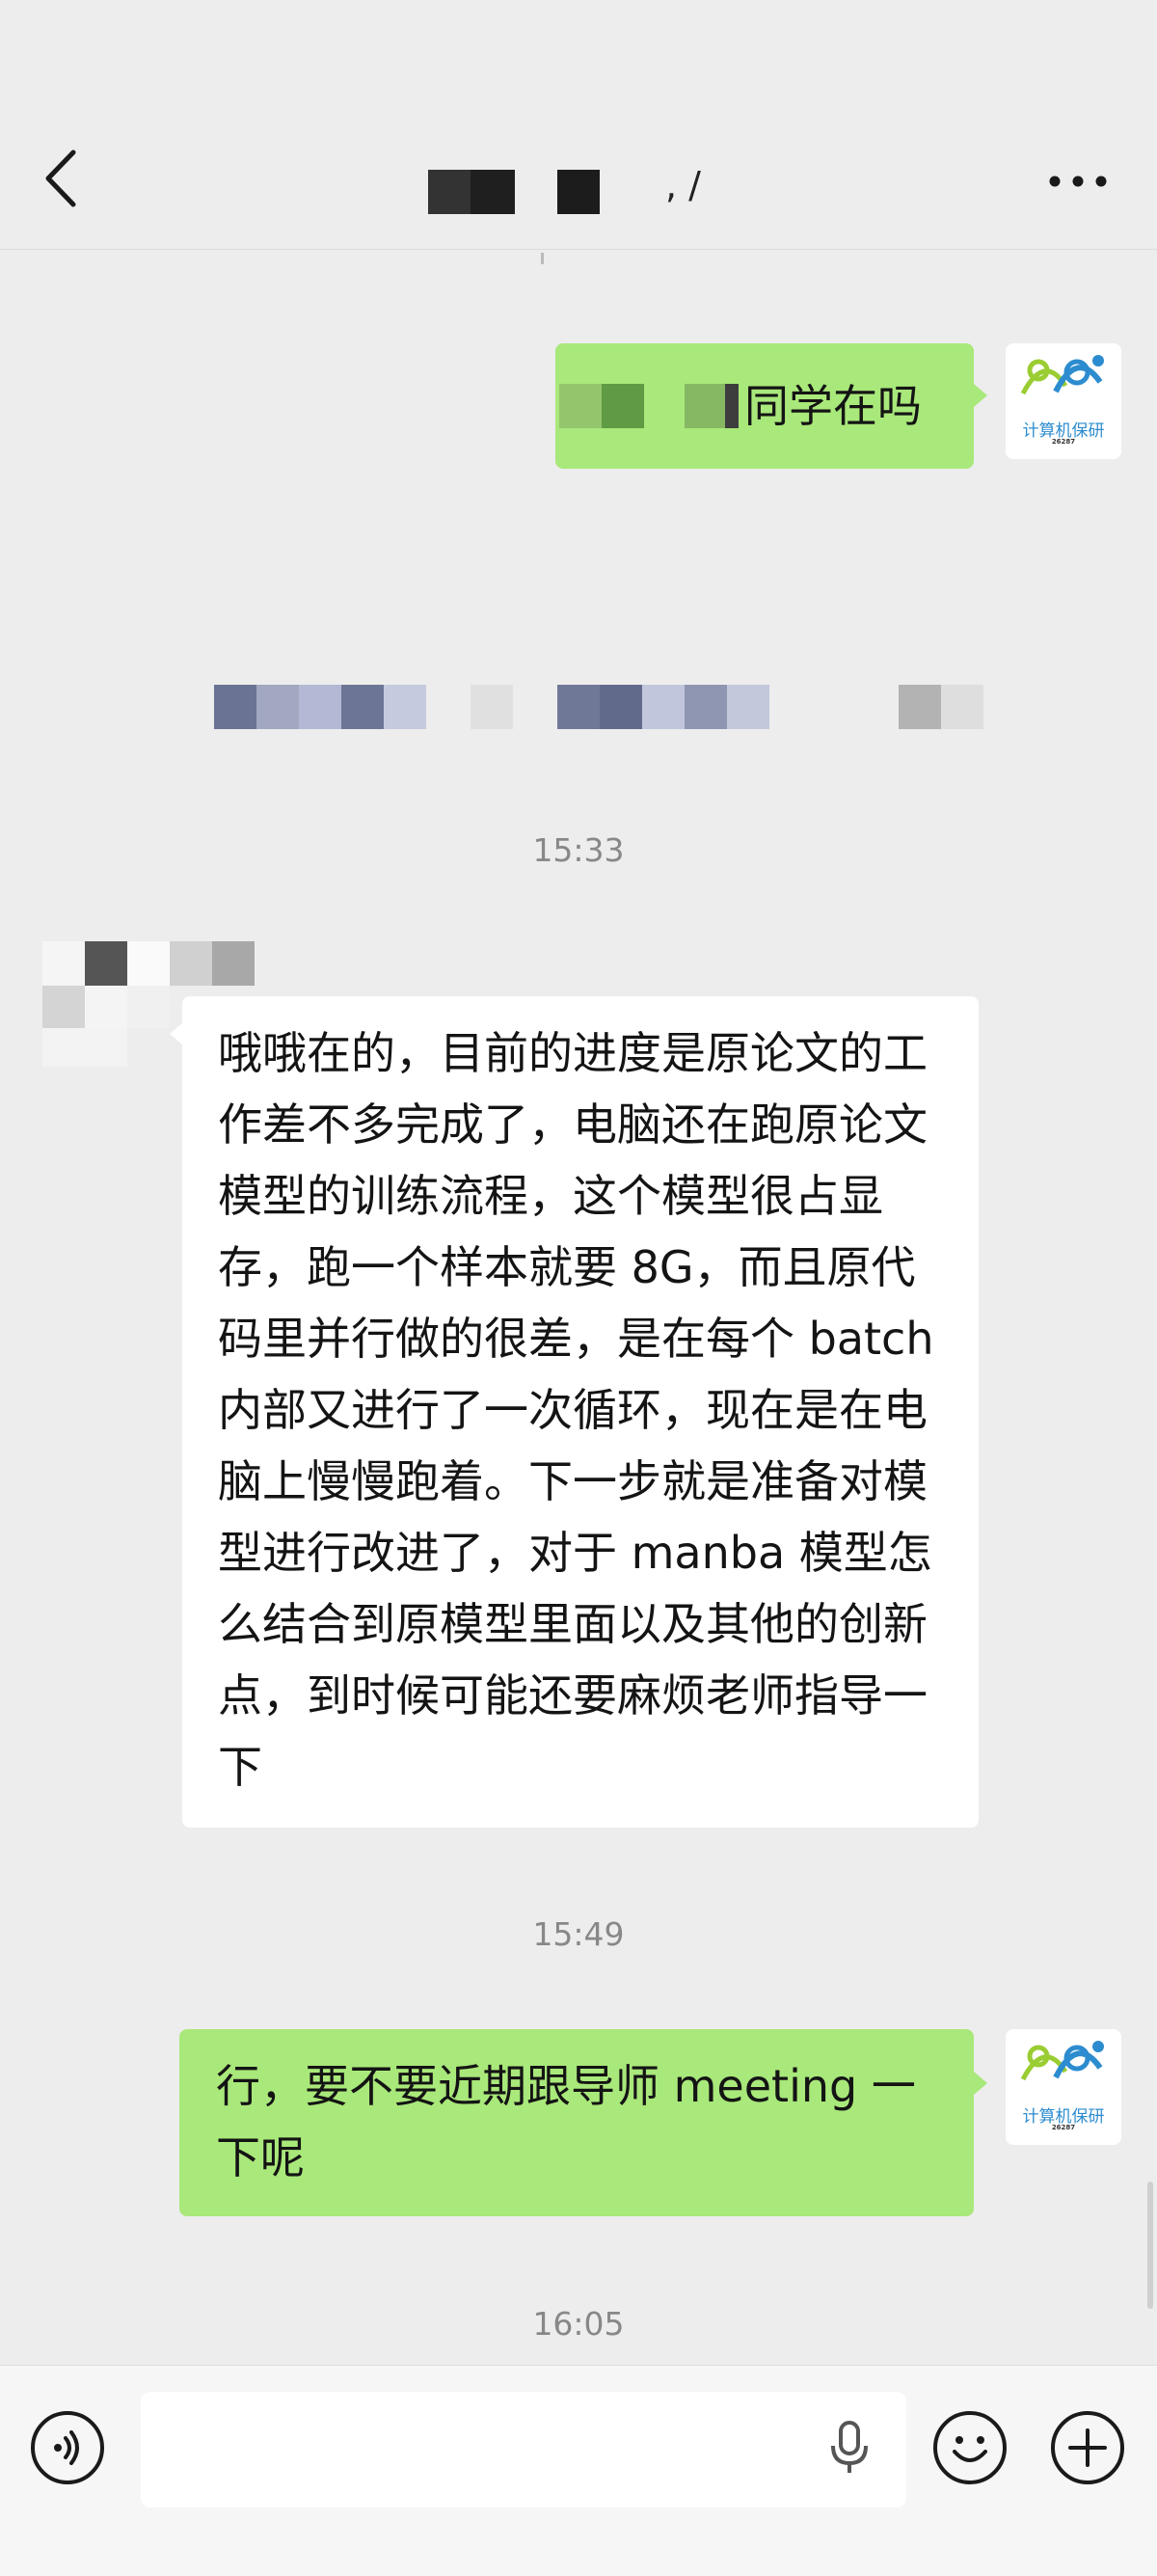  What do you see at coordinates (833, 406) in the screenshot?
I see `message-text: 同学在吗` at bounding box center [833, 406].